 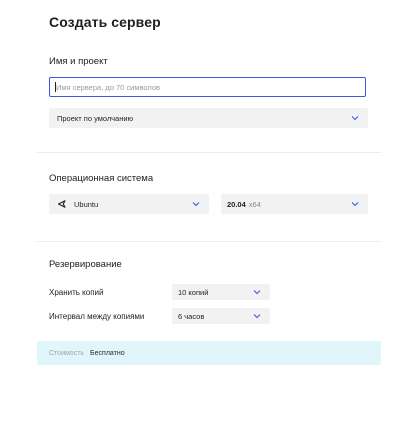 I want to click on project-select: Проект по умолчанию, so click(x=208, y=118).